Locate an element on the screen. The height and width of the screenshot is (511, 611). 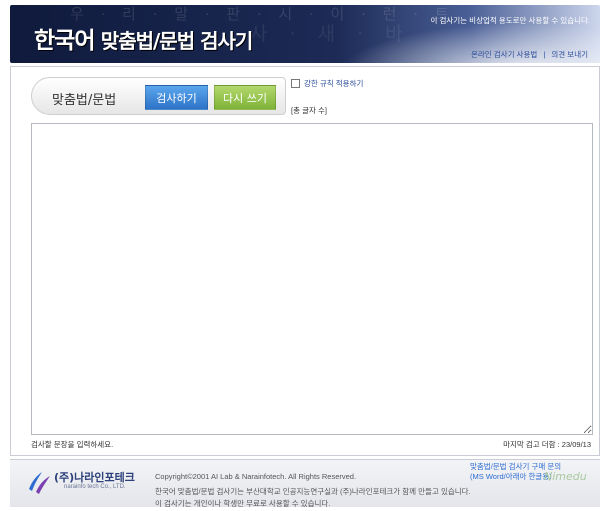
mode-selector: 맞춤법/문법 검사하기 다시 쓰기 is located at coordinates (158, 96).